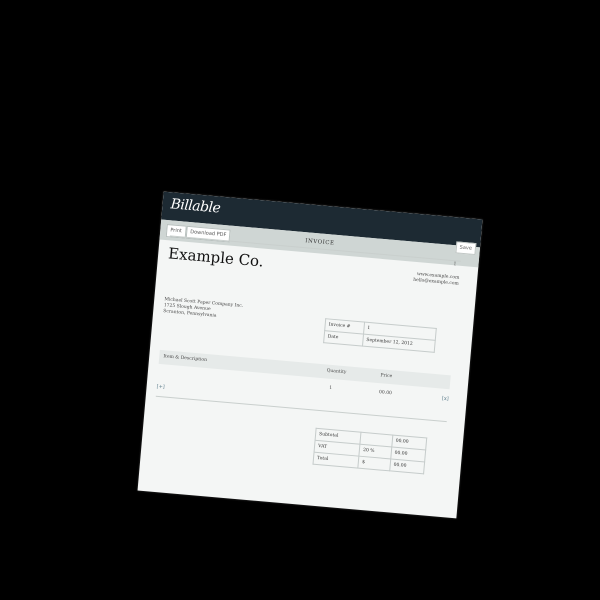  I want to click on delete-row-button: [x], so click(445, 399).